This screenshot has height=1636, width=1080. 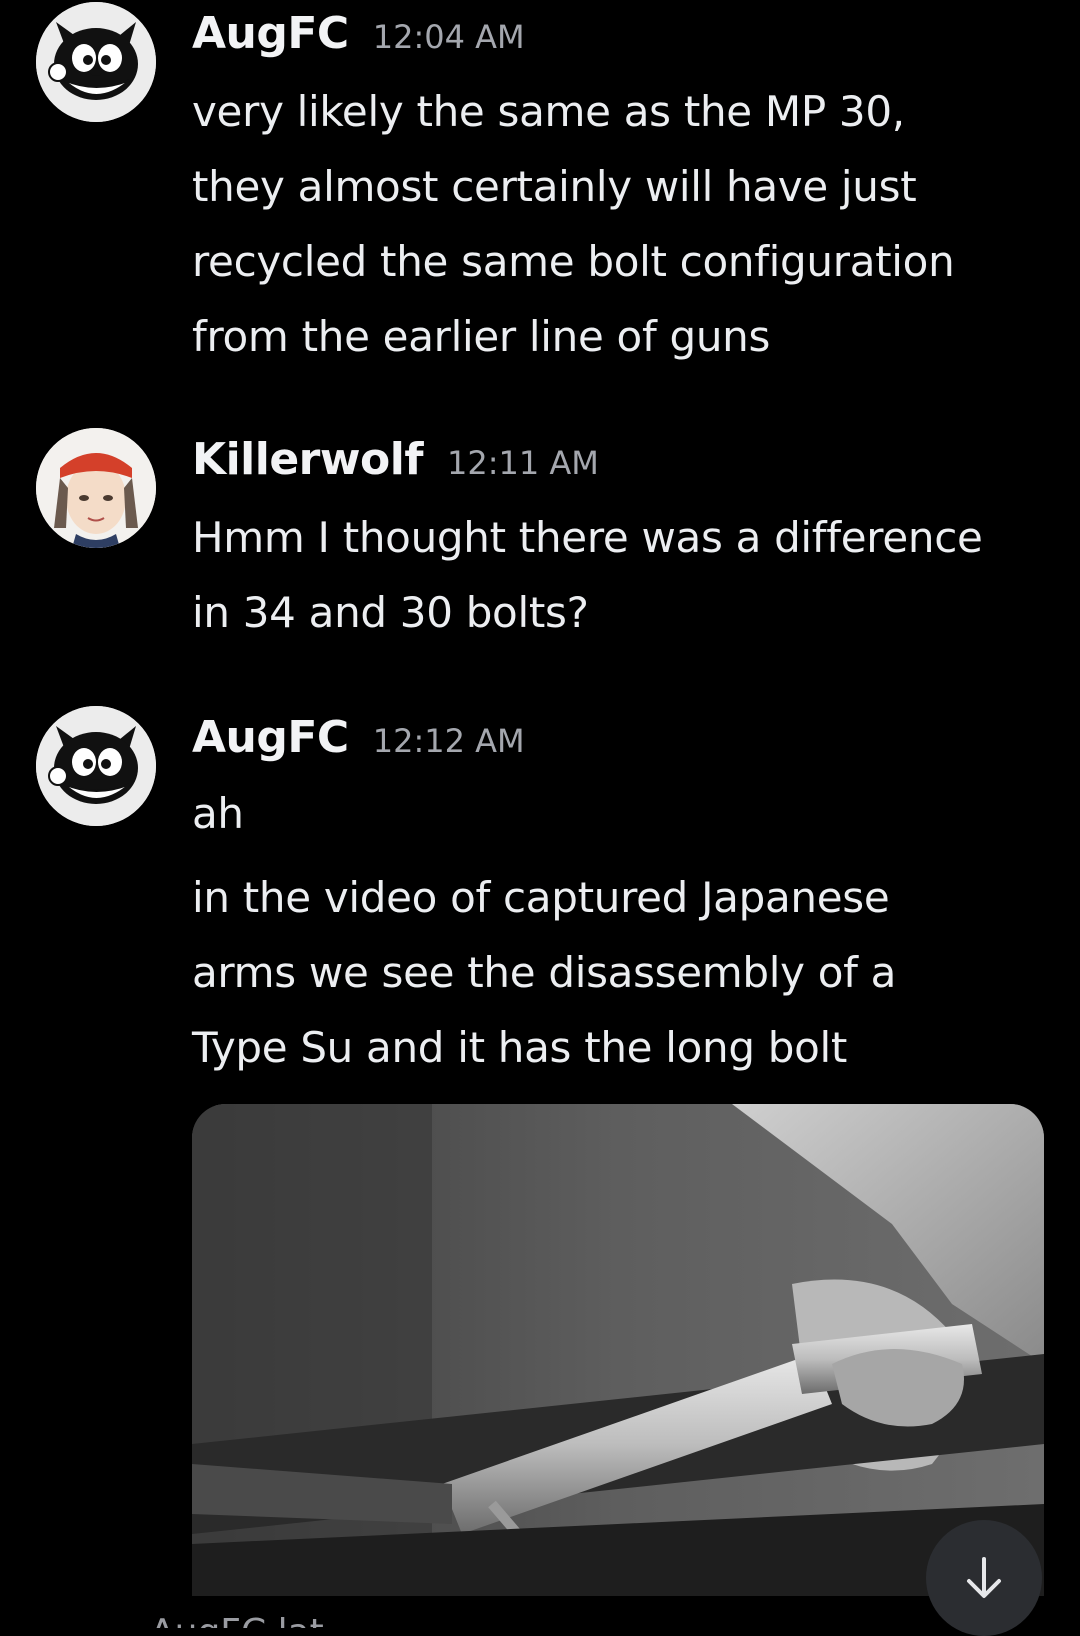 What do you see at coordinates (448, 741) in the screenshot?
I see `timestamp: 12:12 AM` at bounding box center [448, 741].